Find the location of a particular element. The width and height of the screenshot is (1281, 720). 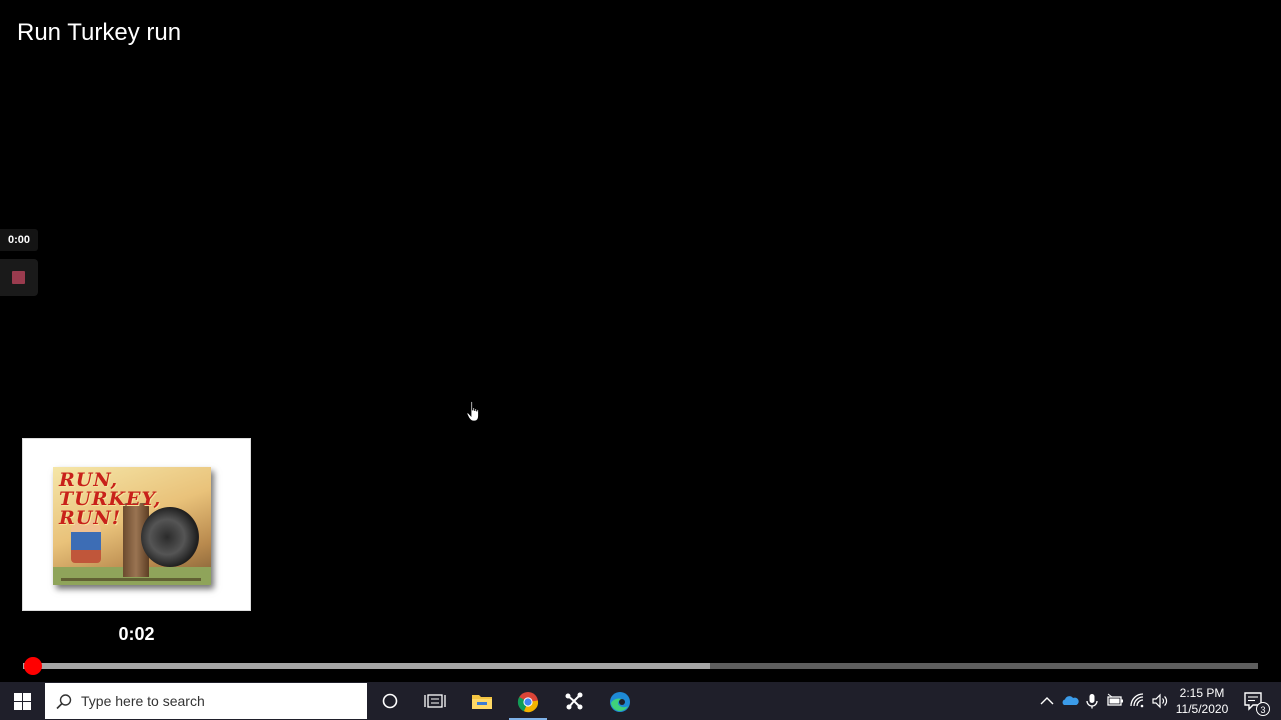

progress-bar is located at coordinates (640, 666).